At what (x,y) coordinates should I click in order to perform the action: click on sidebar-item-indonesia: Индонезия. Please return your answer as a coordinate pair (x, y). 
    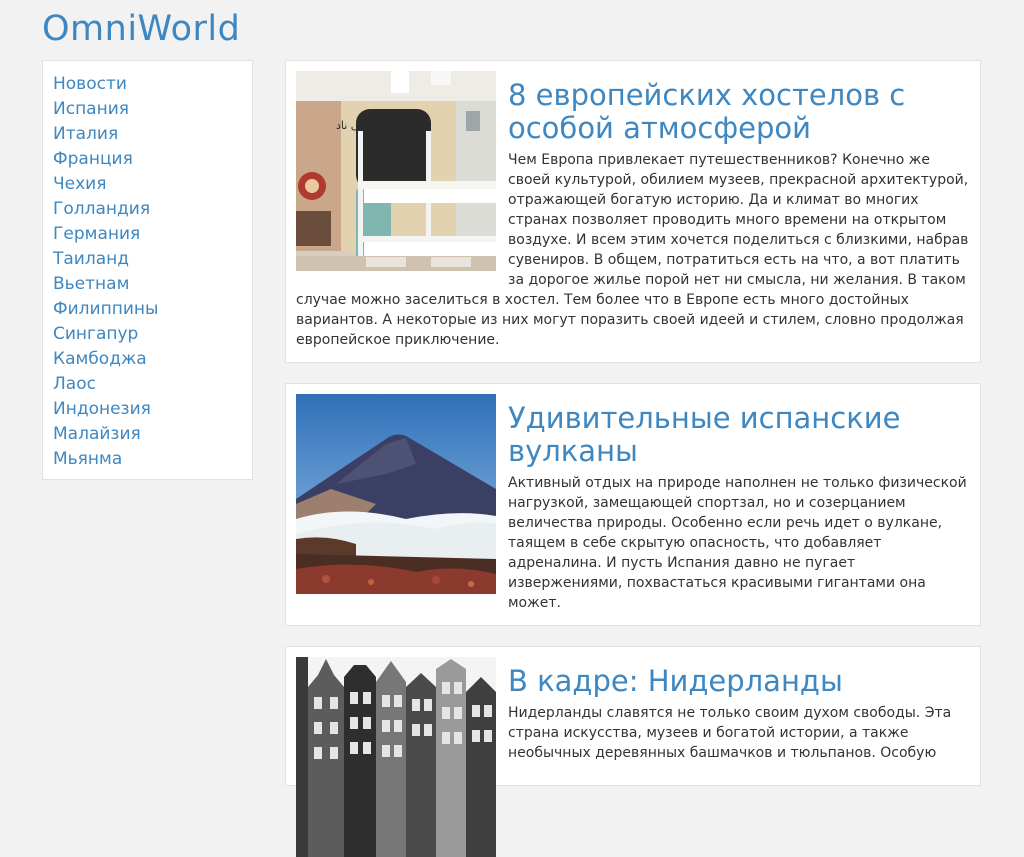
    Looking at the image, I should click on (152, 409).